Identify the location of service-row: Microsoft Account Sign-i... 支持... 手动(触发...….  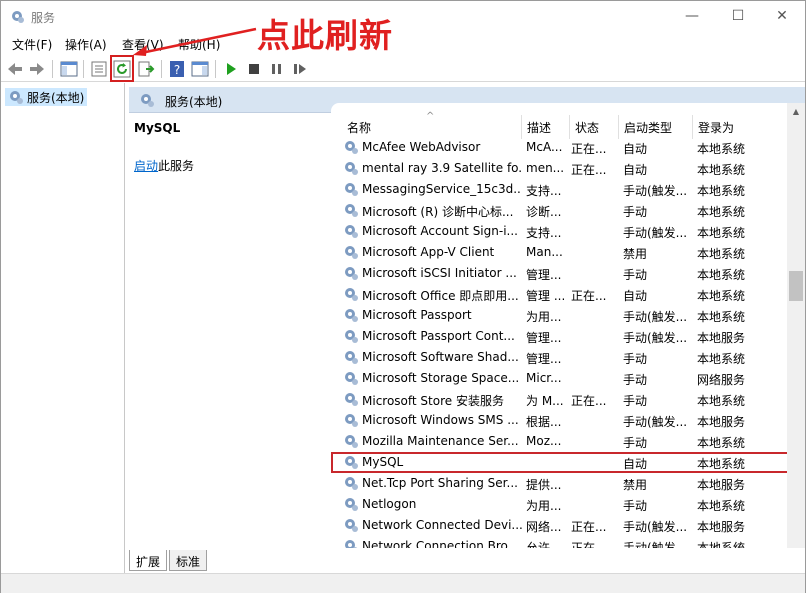
(561, 231).